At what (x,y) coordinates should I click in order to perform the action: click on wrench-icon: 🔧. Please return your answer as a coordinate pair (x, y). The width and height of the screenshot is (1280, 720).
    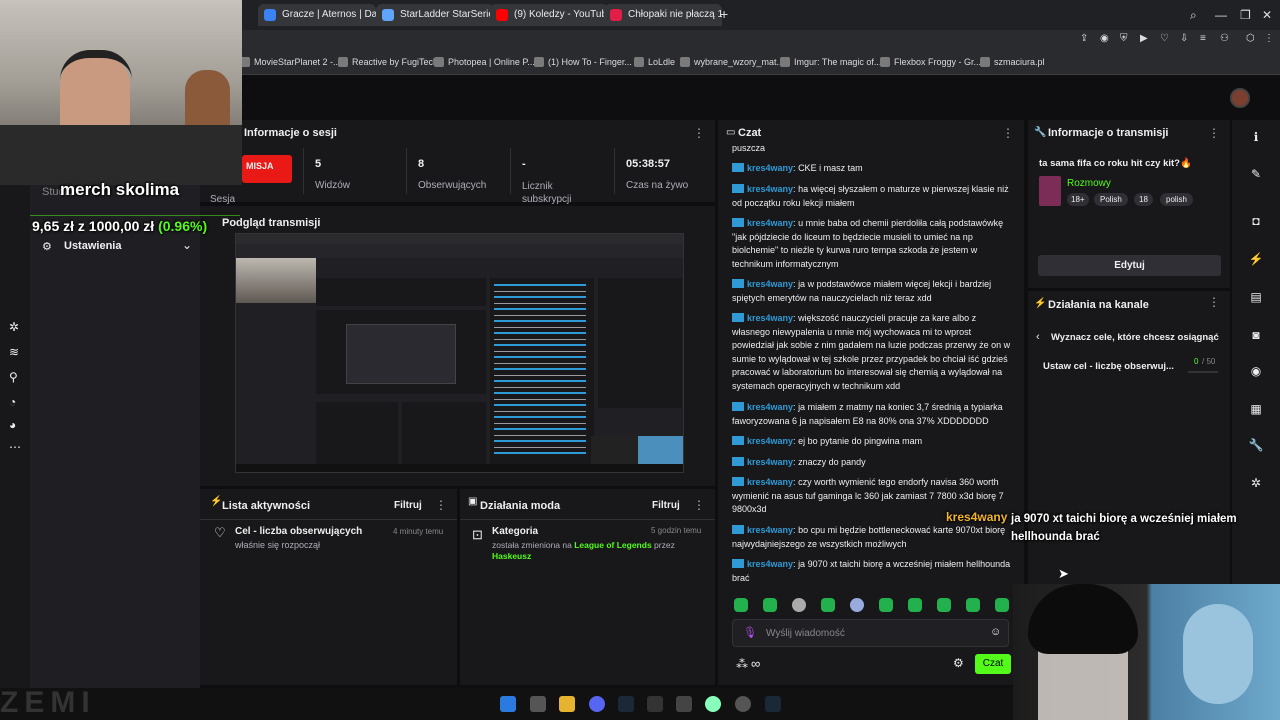
    Looking at the image, I should click on (1256, 446).